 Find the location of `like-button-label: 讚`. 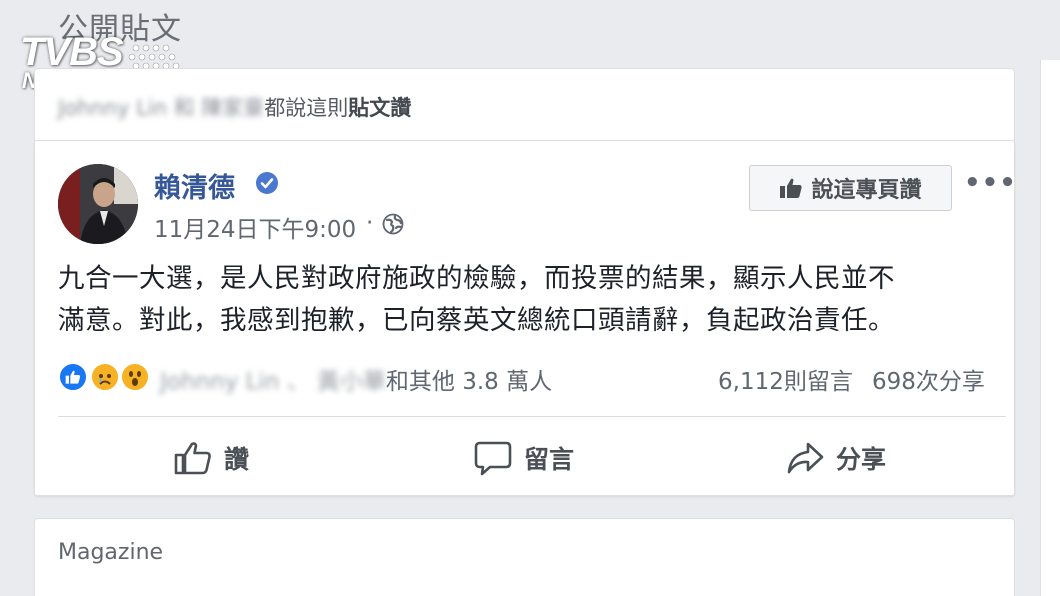

like-button-label: 讚 is located at coordinates (237, 459).